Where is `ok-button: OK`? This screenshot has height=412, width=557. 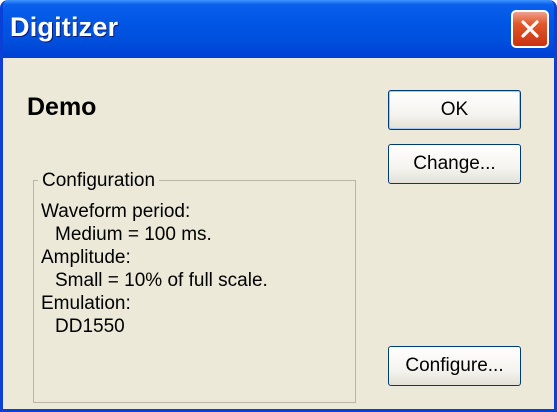
ok-button: OK is located at coordinates (454, 110).